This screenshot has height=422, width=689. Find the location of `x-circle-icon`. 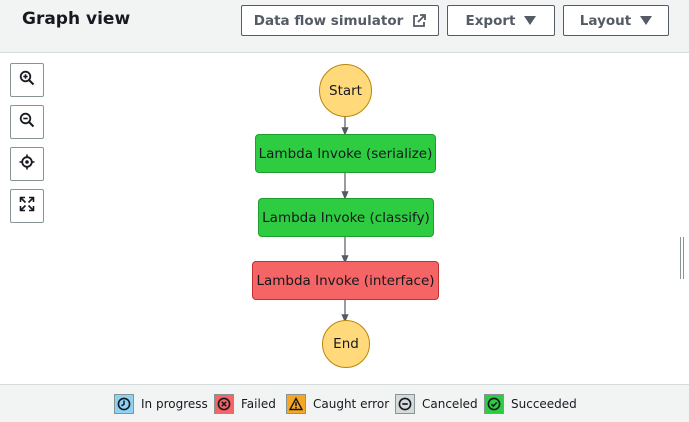

x-circle-icon is located at coordinates (224, 404).